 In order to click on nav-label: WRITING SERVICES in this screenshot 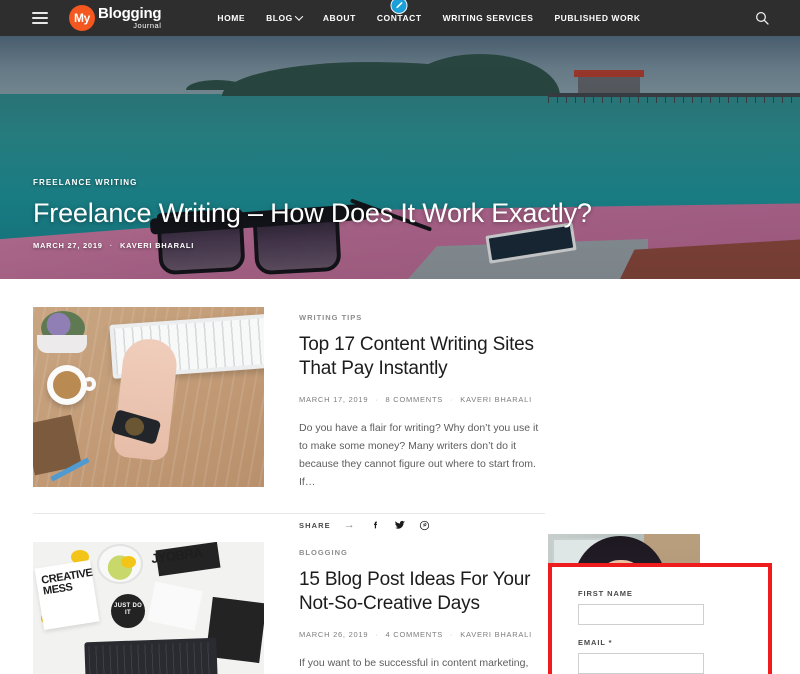, I will do `click(488, 18)`.